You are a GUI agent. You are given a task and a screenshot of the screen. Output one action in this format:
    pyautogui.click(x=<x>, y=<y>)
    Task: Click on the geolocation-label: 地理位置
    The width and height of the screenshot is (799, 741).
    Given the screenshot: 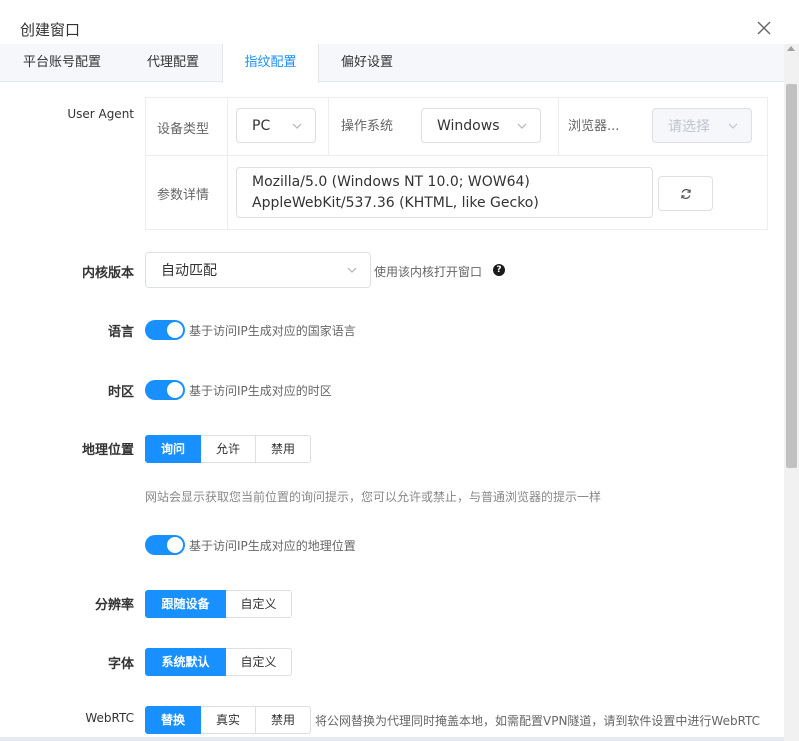 What is the action you would take?
    pyautogui.click(x=107, y=450)
    